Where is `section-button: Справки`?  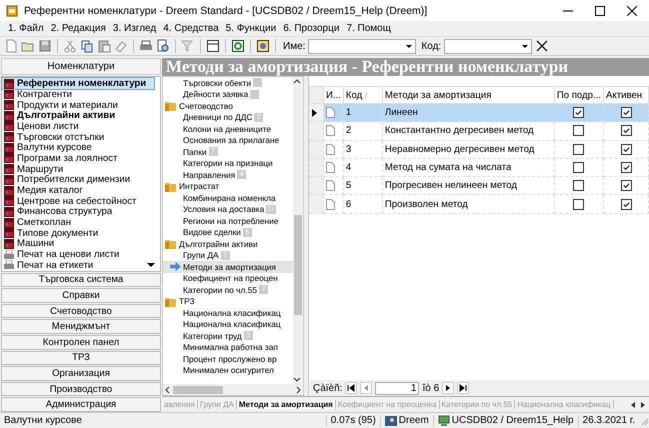
section-button: Справки is located at coordinates (81, 295).